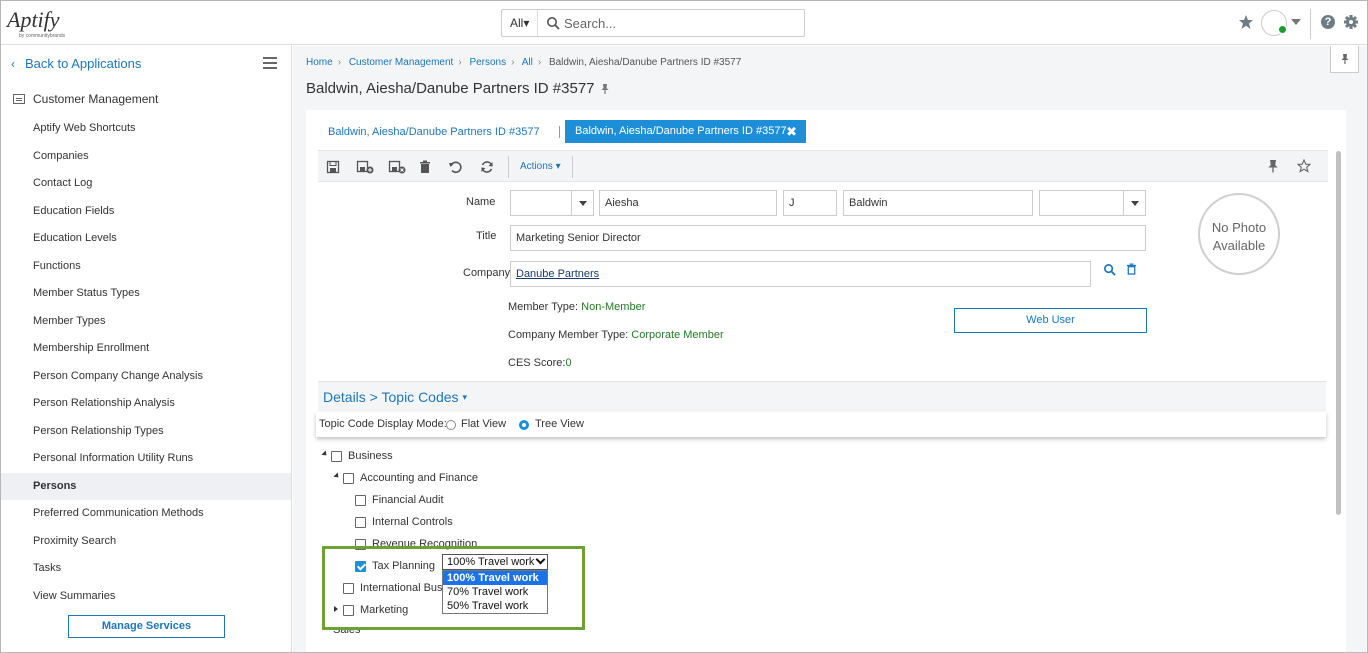 This screenshot has height=653, width=1368. What do you see at coordinates (1328, 22) in the screenshot?
I see `help-icon: ?` at bounding box center [1328, 22].